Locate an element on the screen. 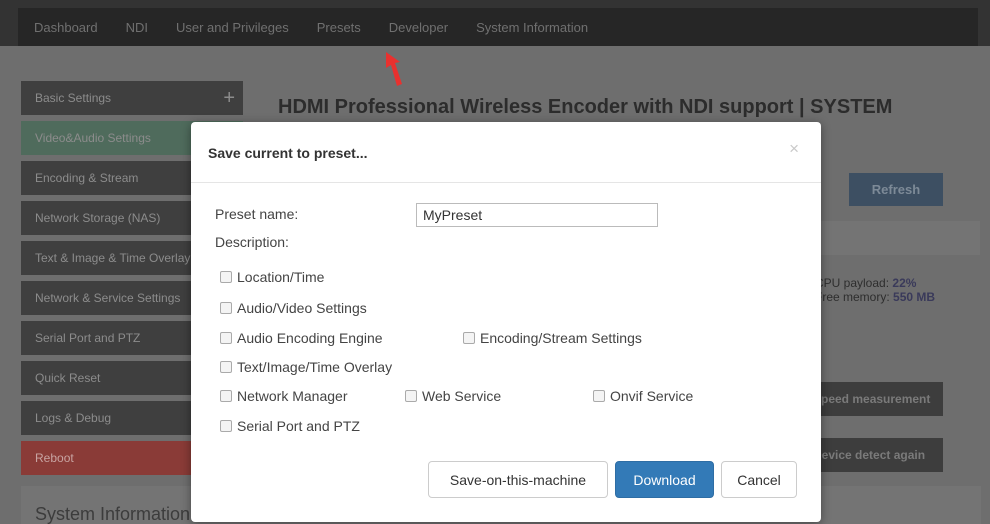 The width and height of the screenshot is (990, 524). nav-dashboard: Dashboard is located at coordinates (65, 27).